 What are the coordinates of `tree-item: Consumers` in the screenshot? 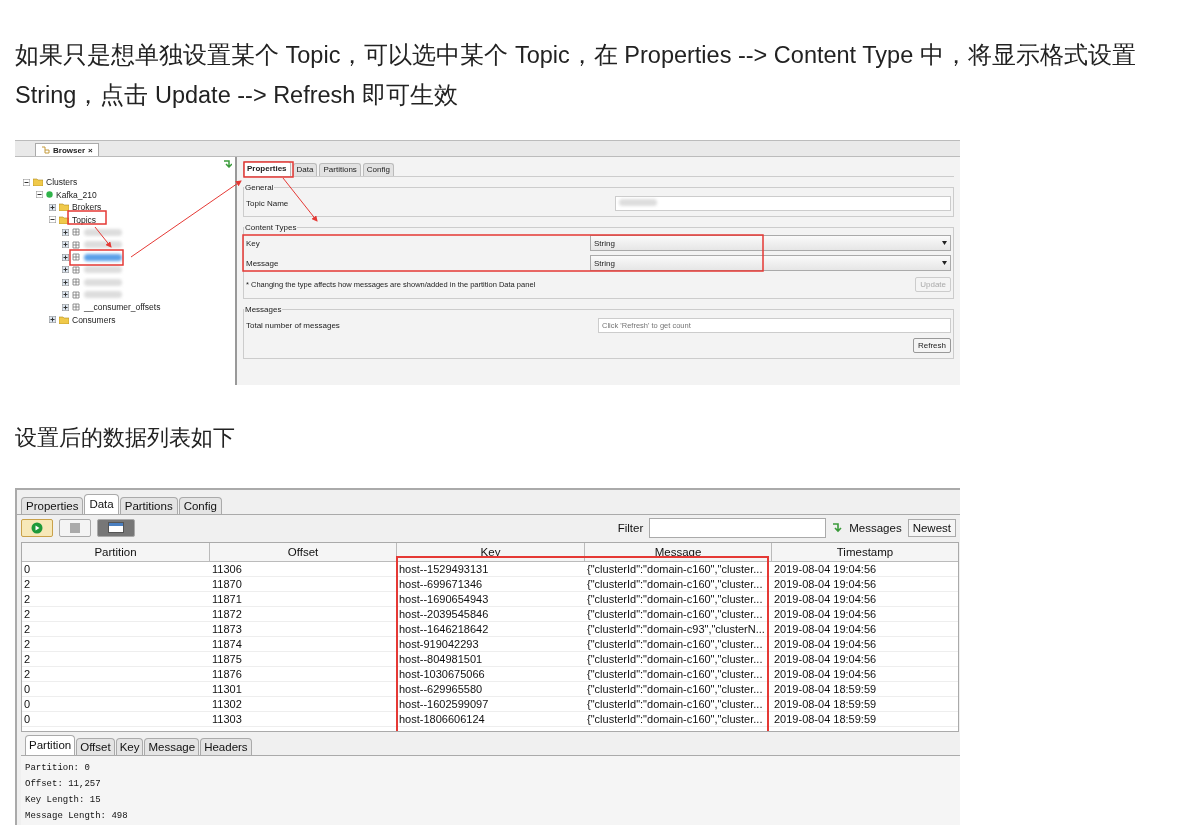 It's located at (94, 319).